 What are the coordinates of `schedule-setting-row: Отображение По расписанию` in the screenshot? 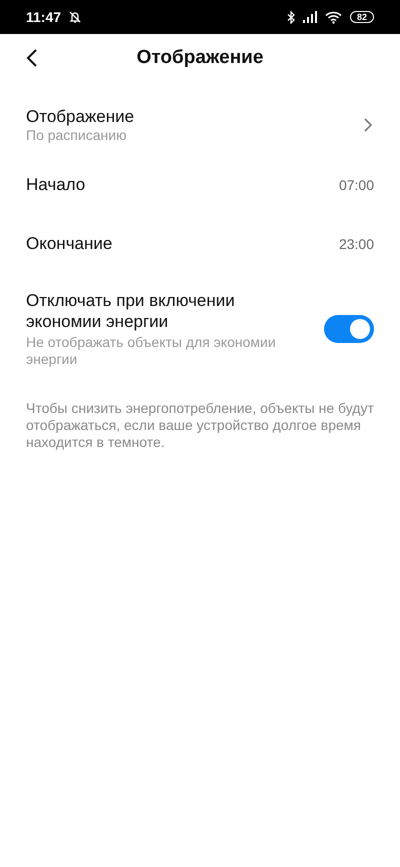 It's located at (200, 125).